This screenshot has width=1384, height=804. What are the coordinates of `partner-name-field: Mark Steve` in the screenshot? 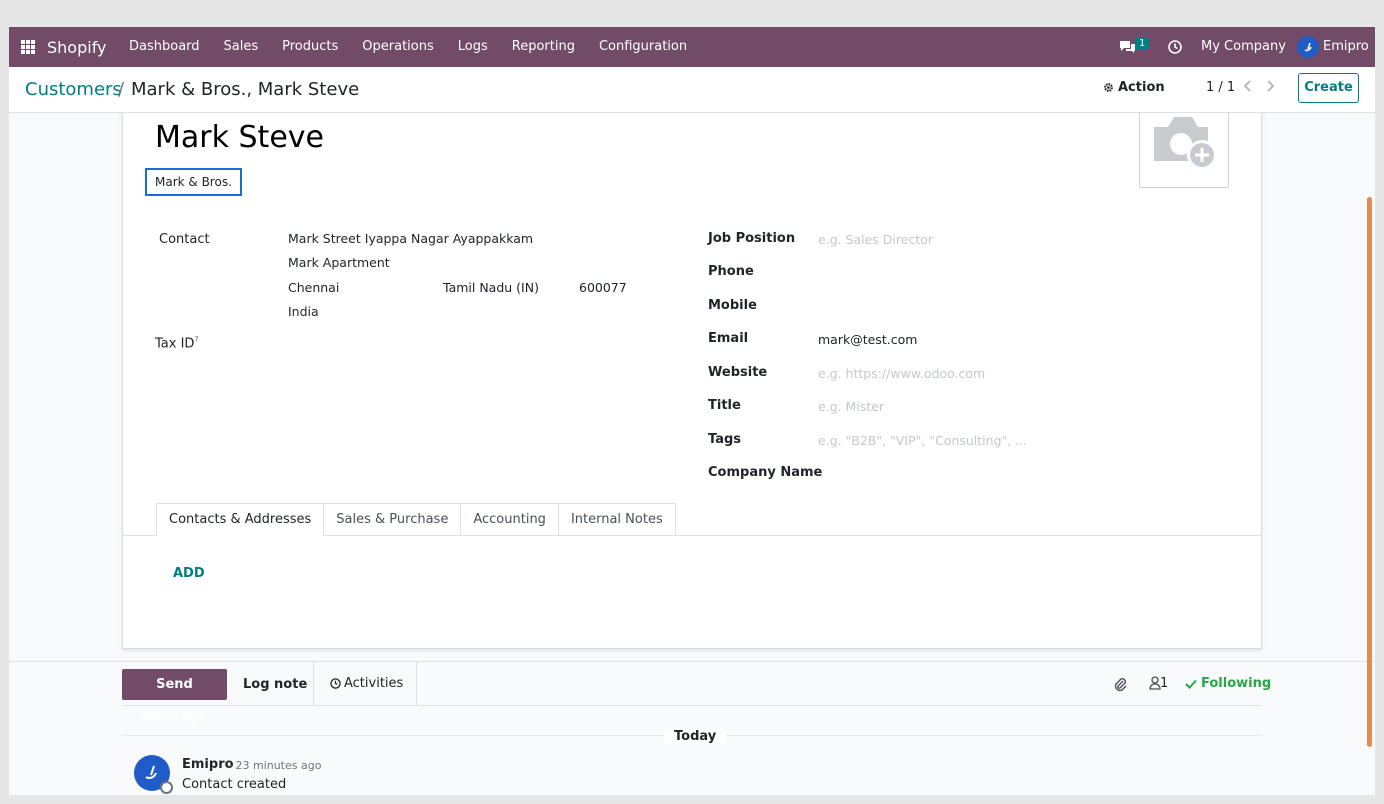 It's located at (239, 137).